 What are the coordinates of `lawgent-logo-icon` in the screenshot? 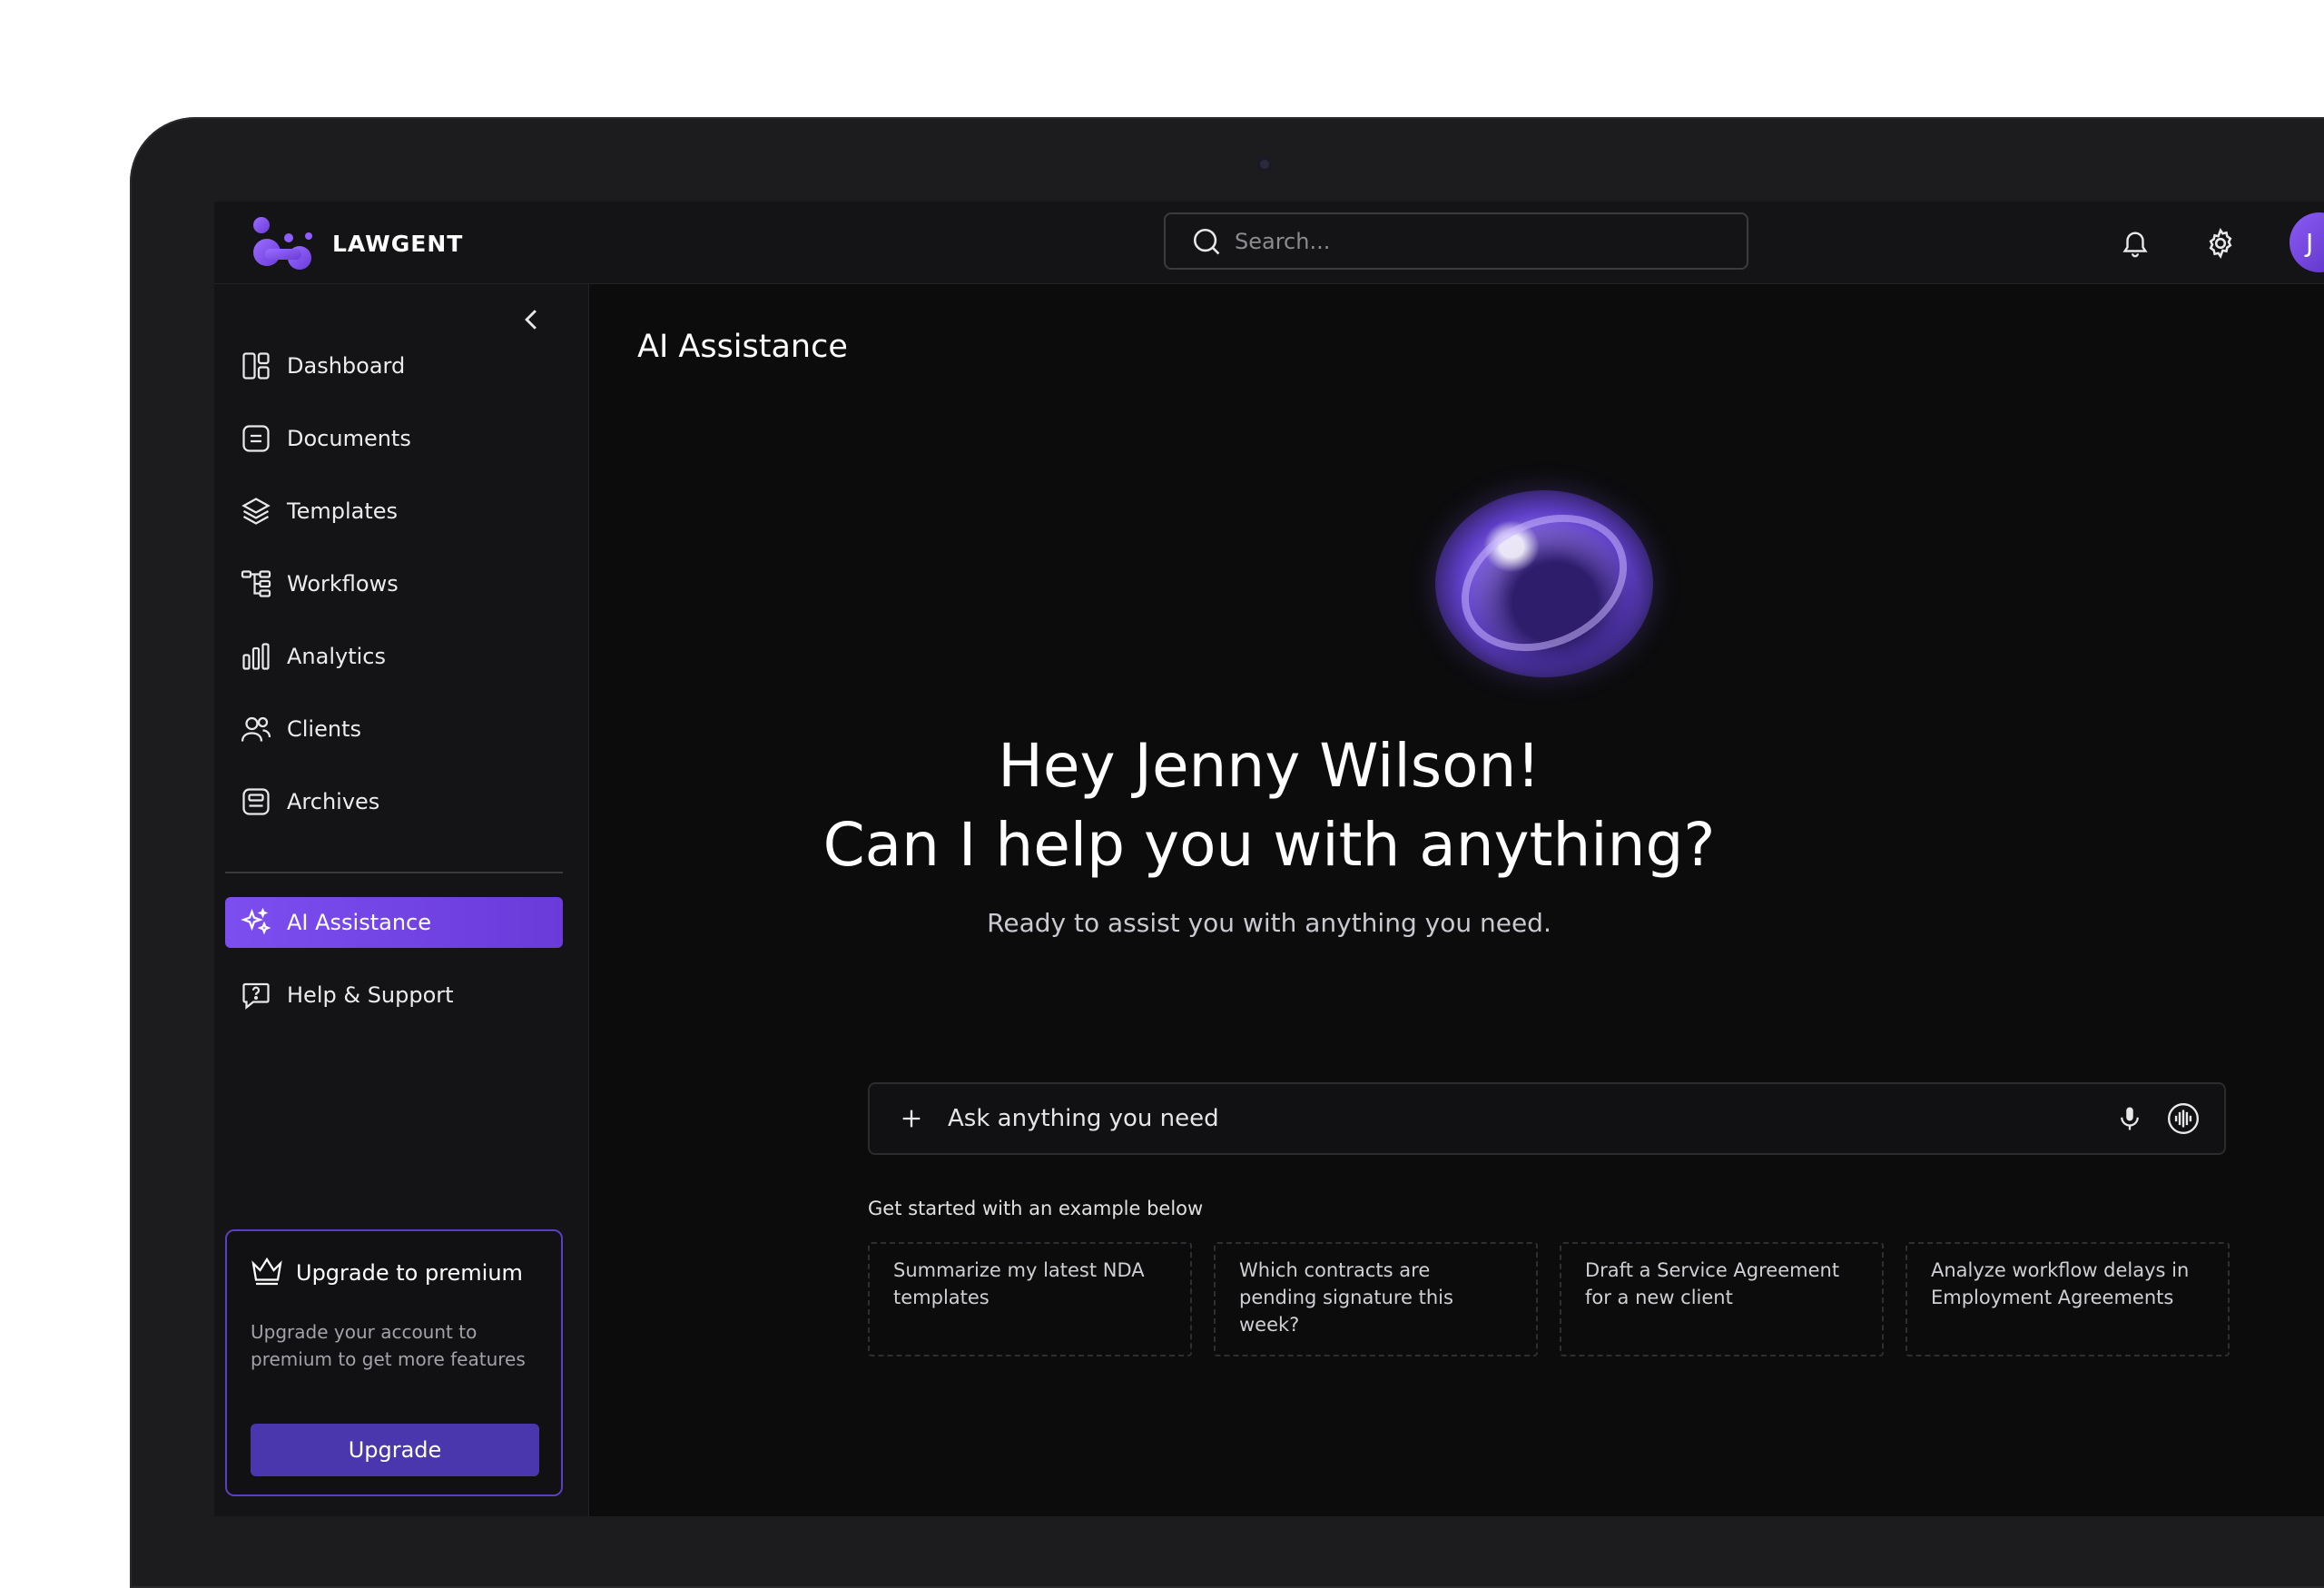 It's located at (282, 243).